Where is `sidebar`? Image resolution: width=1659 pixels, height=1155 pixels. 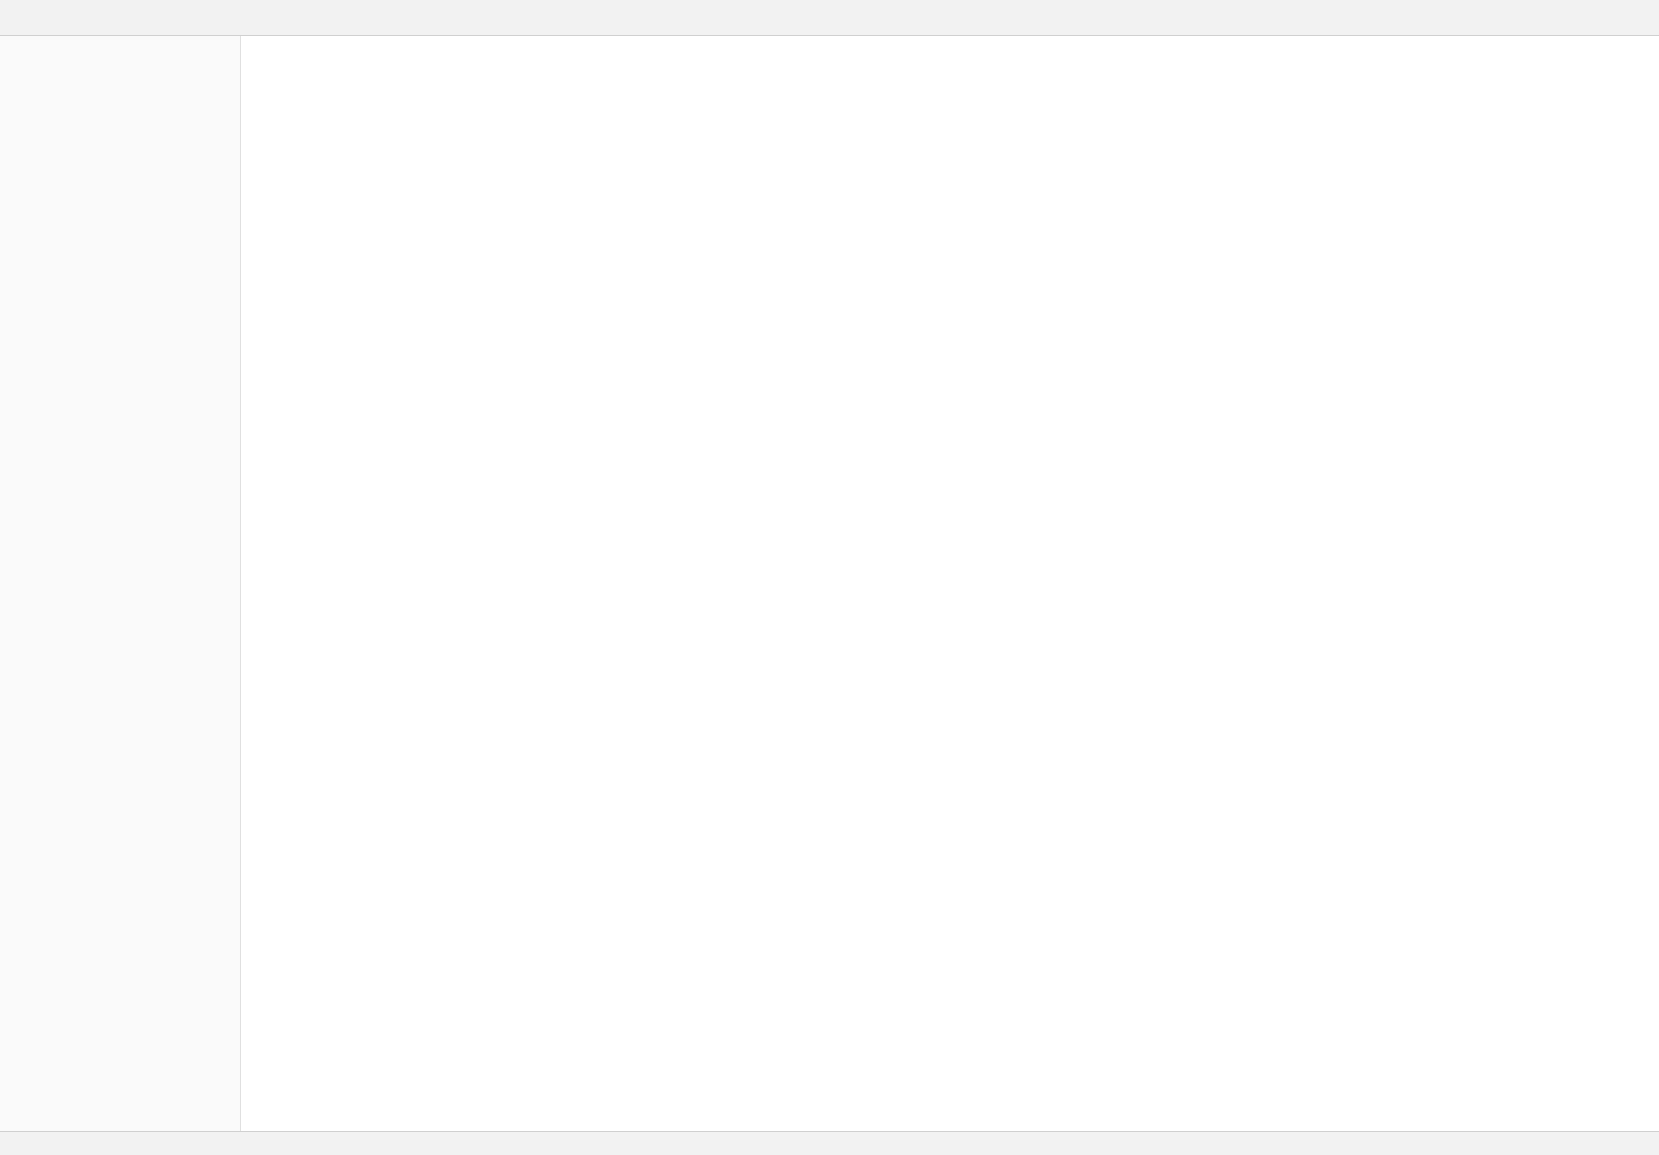
sidebar is located at coordinates (120, 583).